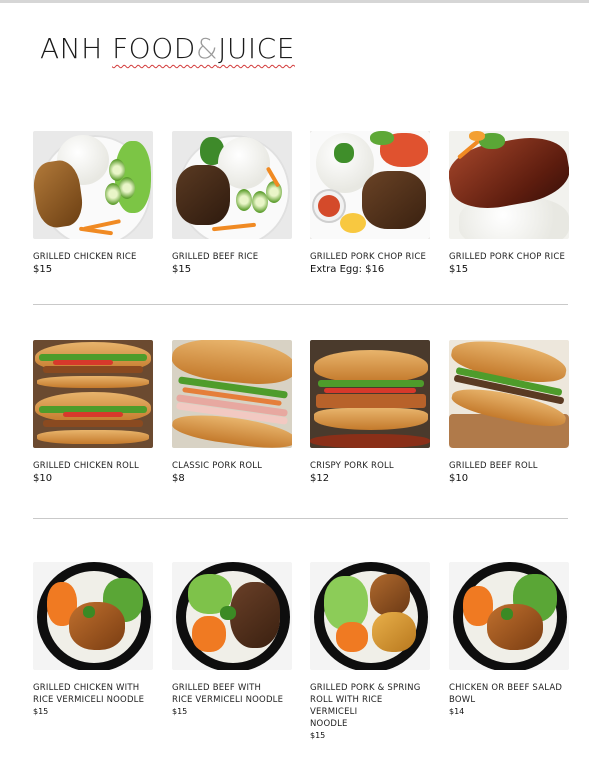  Describe the element at coordinates (167, 48) in the screenshot. I see `page-title: ANH FOOD&JUICE` at that location.